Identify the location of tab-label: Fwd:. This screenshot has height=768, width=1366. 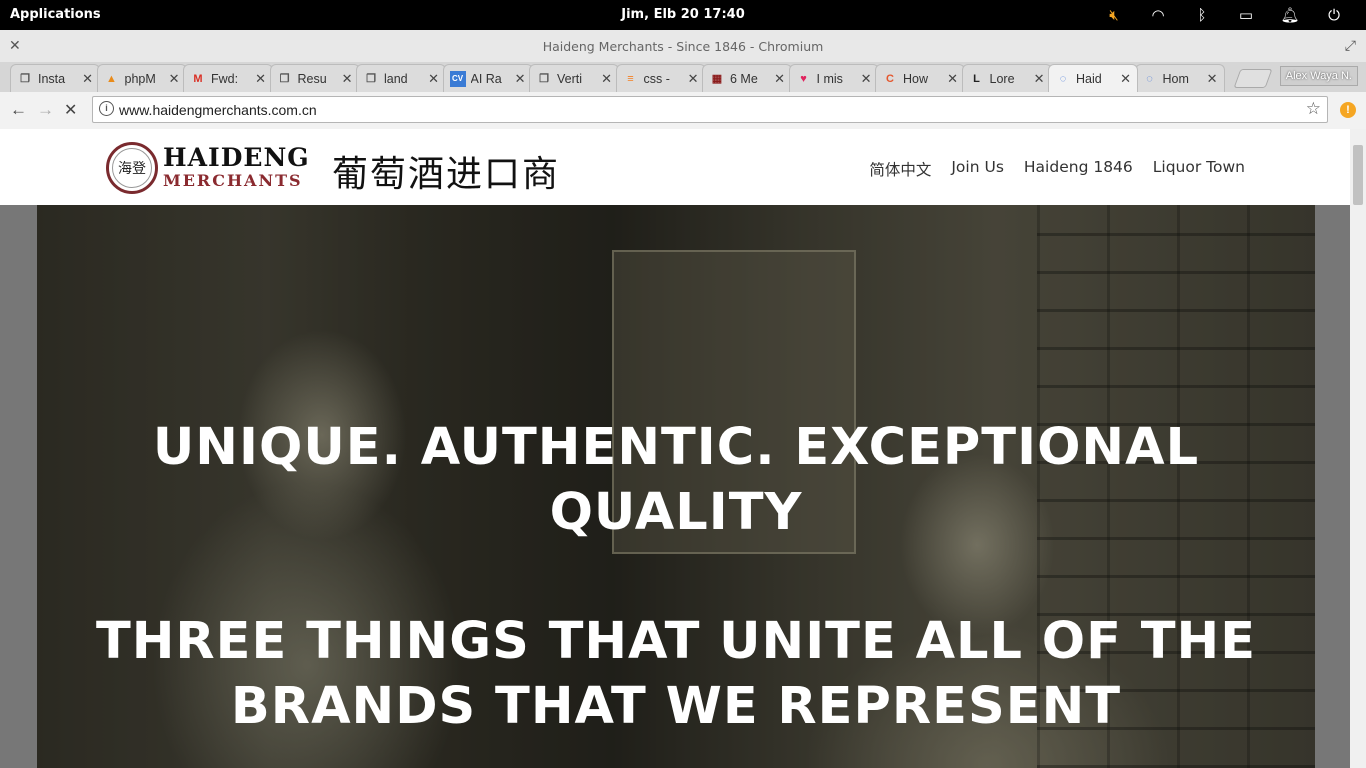
(225, 78).